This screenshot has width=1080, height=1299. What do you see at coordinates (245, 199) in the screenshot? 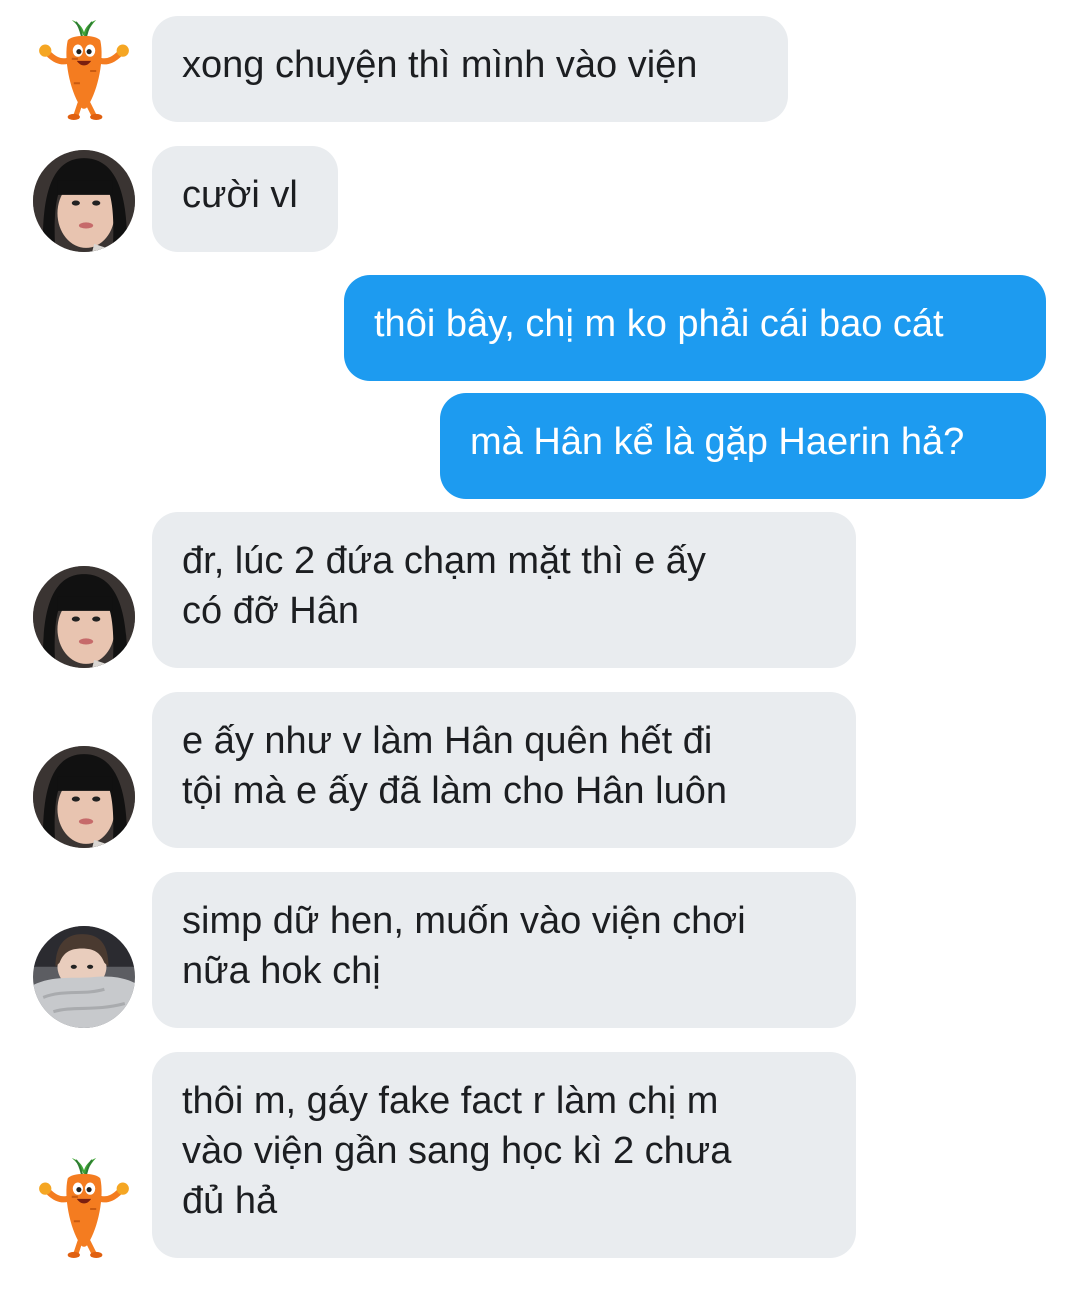
I see `incoming-message-bubble: cười vl` at bounding box center [245, 199].